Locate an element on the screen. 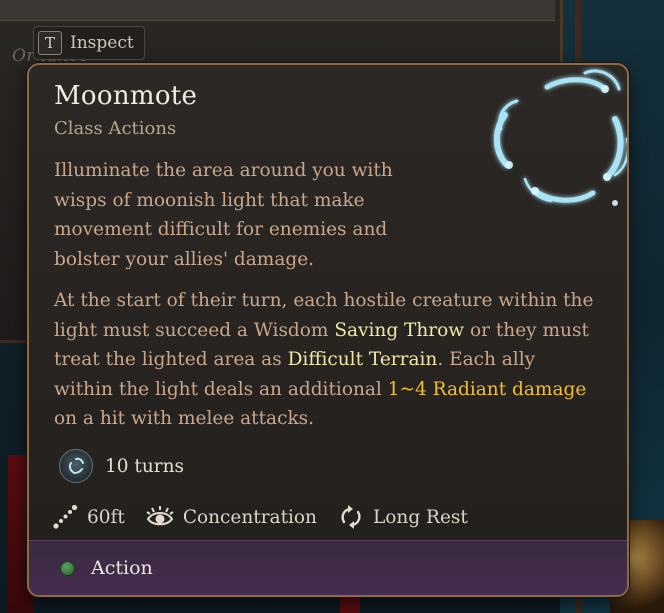 This screenshot has width=664, height=613. concentration-eye-icon is located at coordinates (160, 516).